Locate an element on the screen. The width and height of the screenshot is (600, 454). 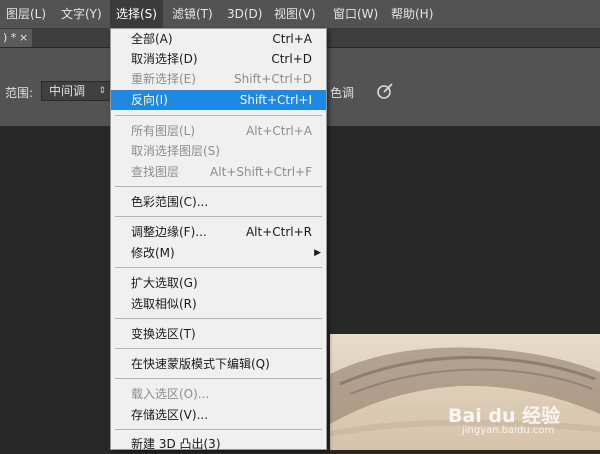
menu-item-label: 选取相似(R) is located at coordinates (164, 304).